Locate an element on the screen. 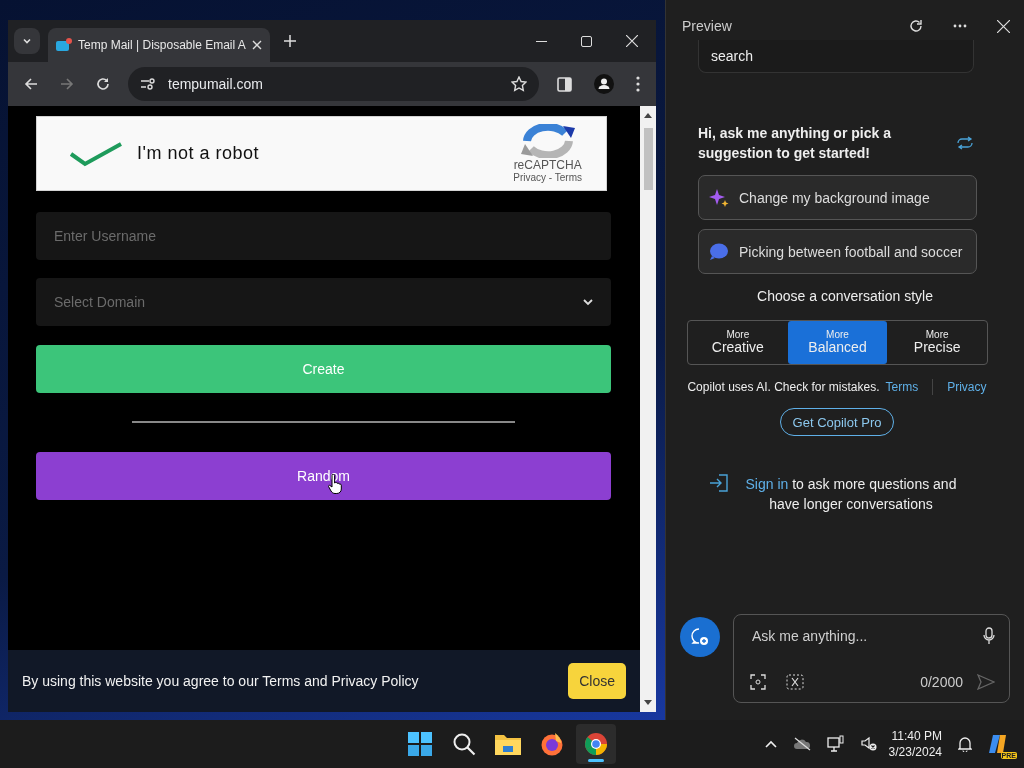  search-card: search is located at coordinates (836, 56).